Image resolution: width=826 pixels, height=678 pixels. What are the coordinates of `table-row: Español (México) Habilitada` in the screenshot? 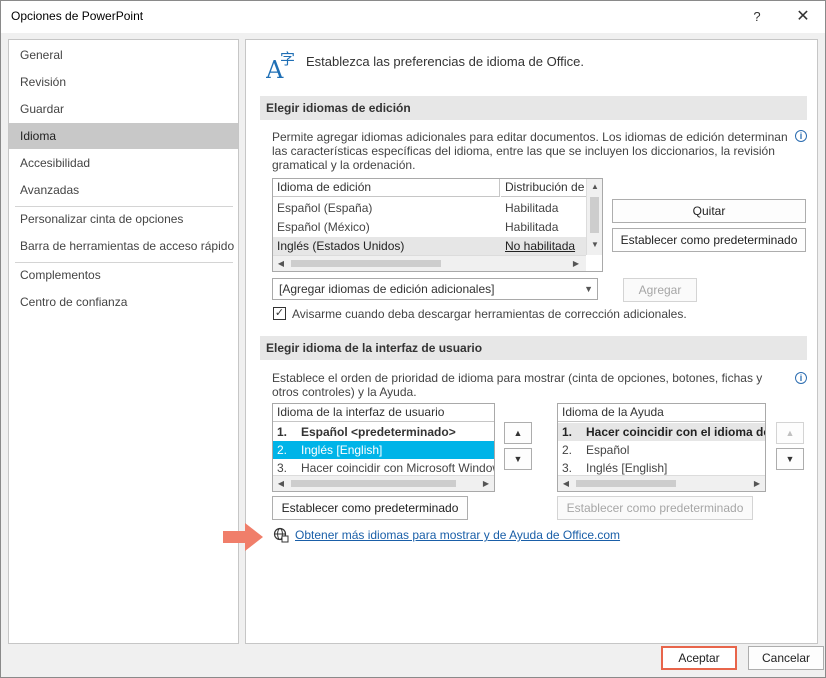 It's located at (429, 227).